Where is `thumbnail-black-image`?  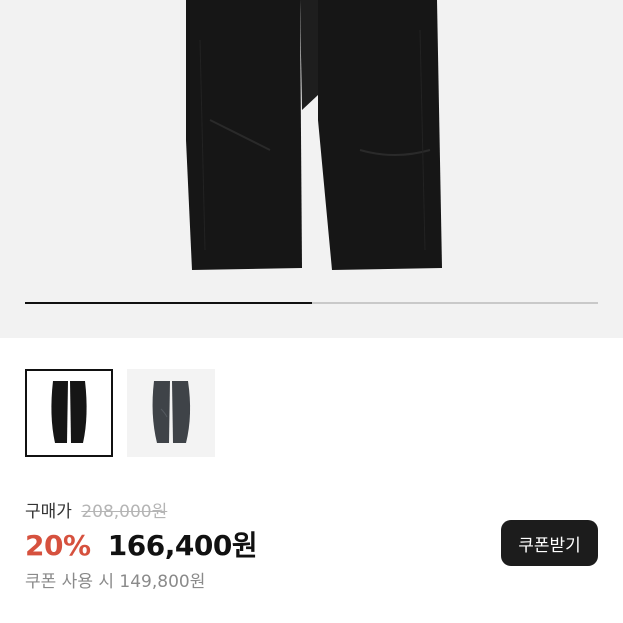 thumbnail-black-image is located at coordinates (69, 412).